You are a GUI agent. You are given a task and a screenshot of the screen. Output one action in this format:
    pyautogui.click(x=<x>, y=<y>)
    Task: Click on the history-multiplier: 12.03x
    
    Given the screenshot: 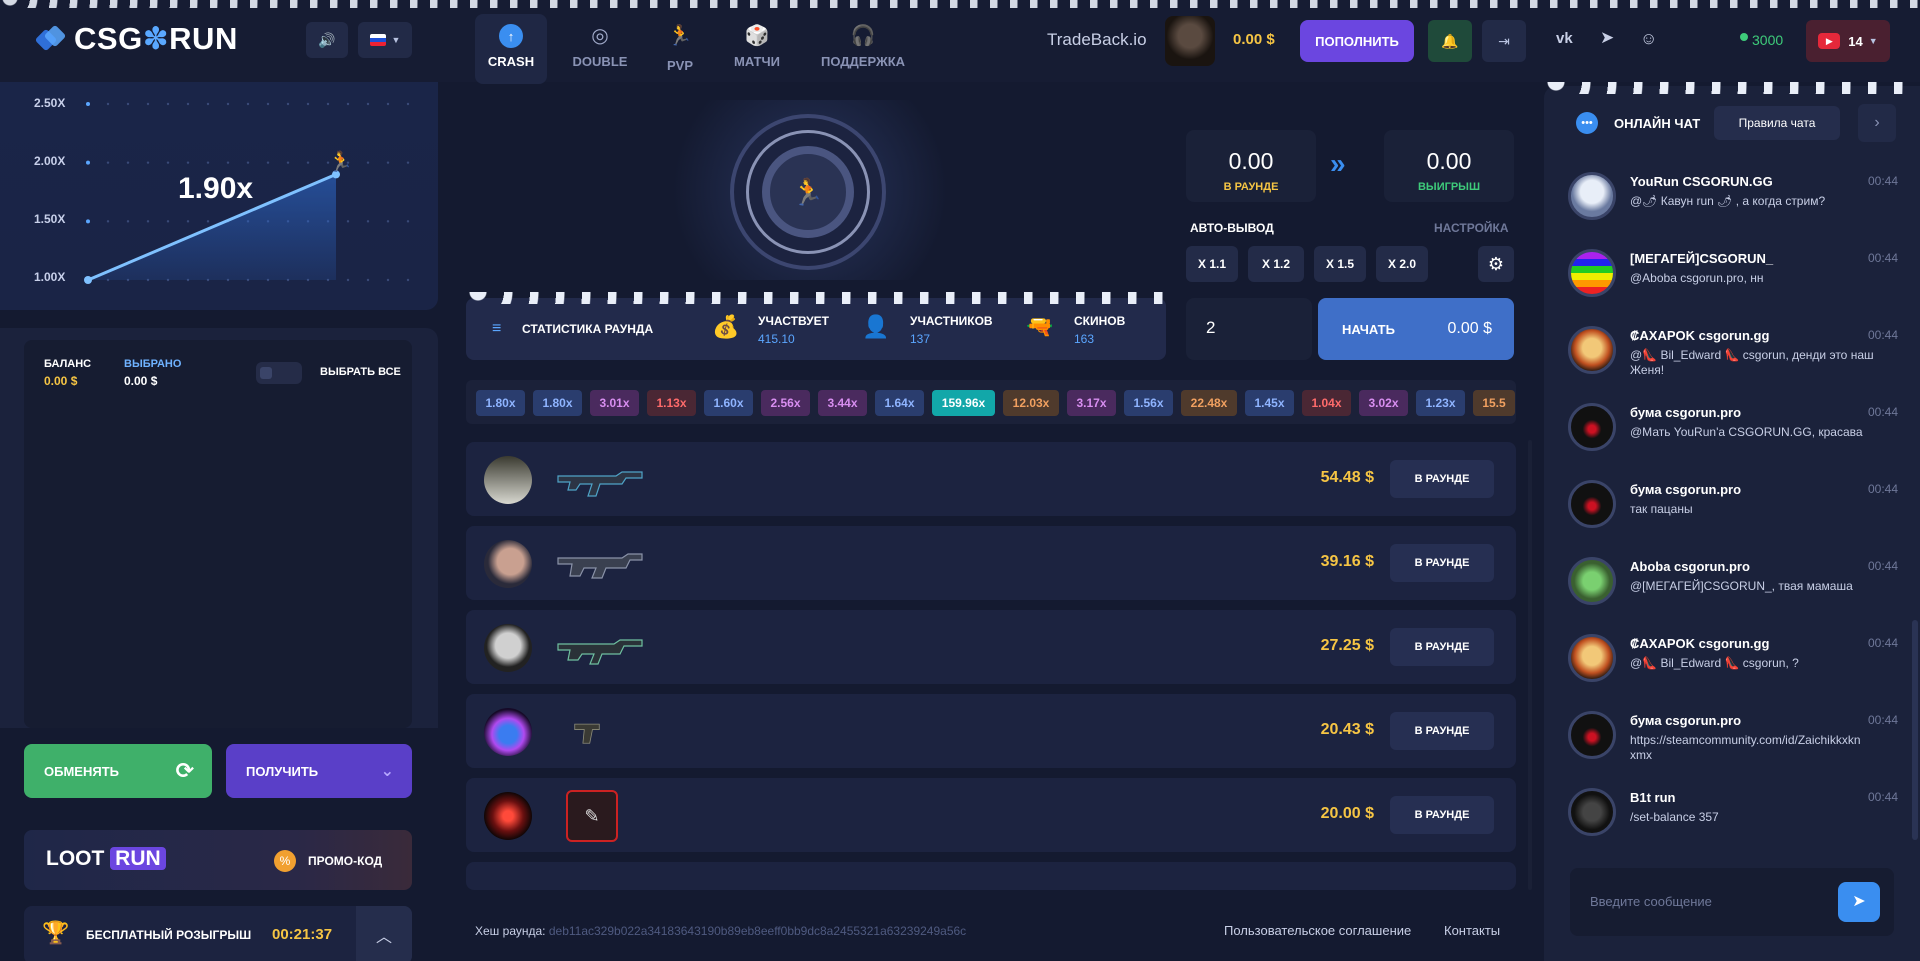 What is the action you would take?
    pyautogui.click(x=1031, y=403)
    